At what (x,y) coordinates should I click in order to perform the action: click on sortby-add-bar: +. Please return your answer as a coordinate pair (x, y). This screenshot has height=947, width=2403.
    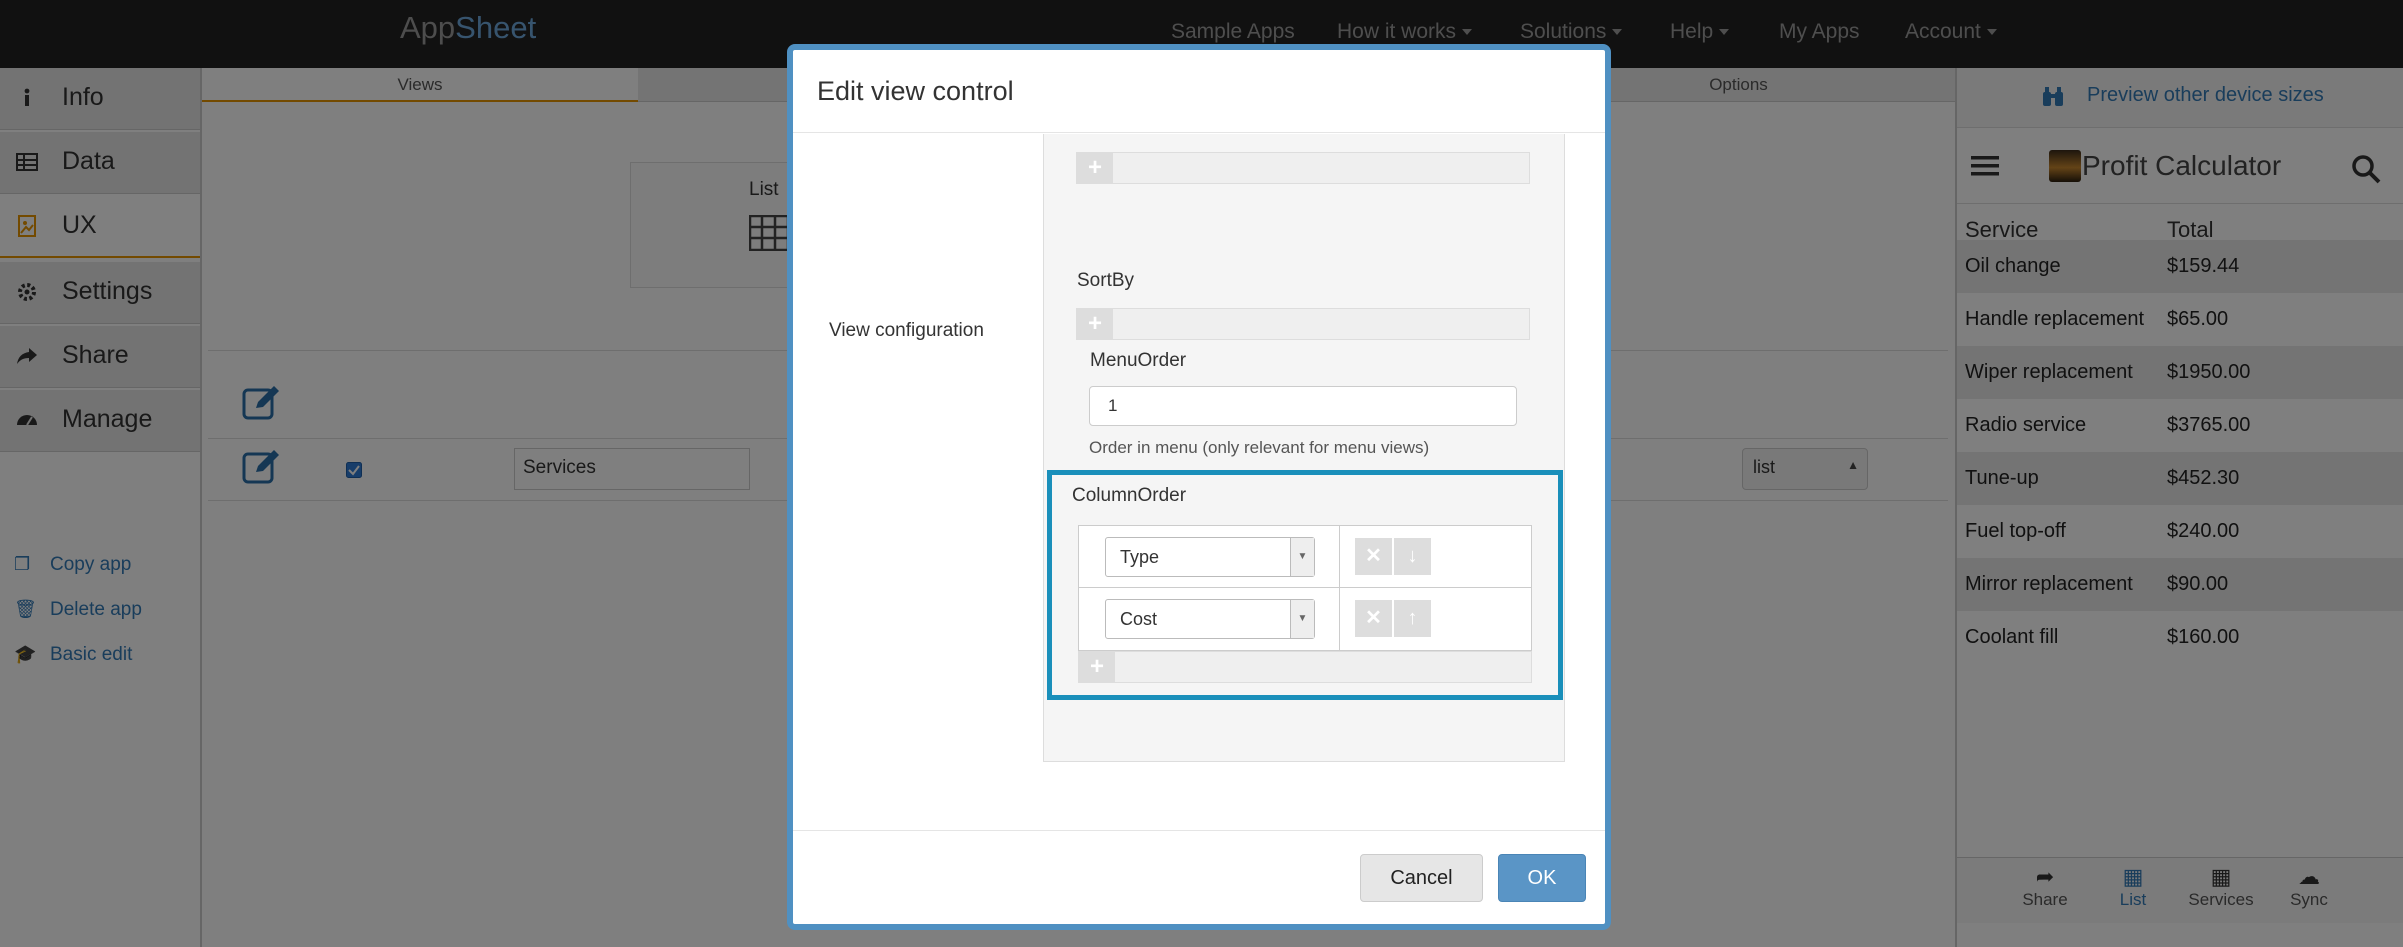
    Looking at the image, I should click on (1303, 324).